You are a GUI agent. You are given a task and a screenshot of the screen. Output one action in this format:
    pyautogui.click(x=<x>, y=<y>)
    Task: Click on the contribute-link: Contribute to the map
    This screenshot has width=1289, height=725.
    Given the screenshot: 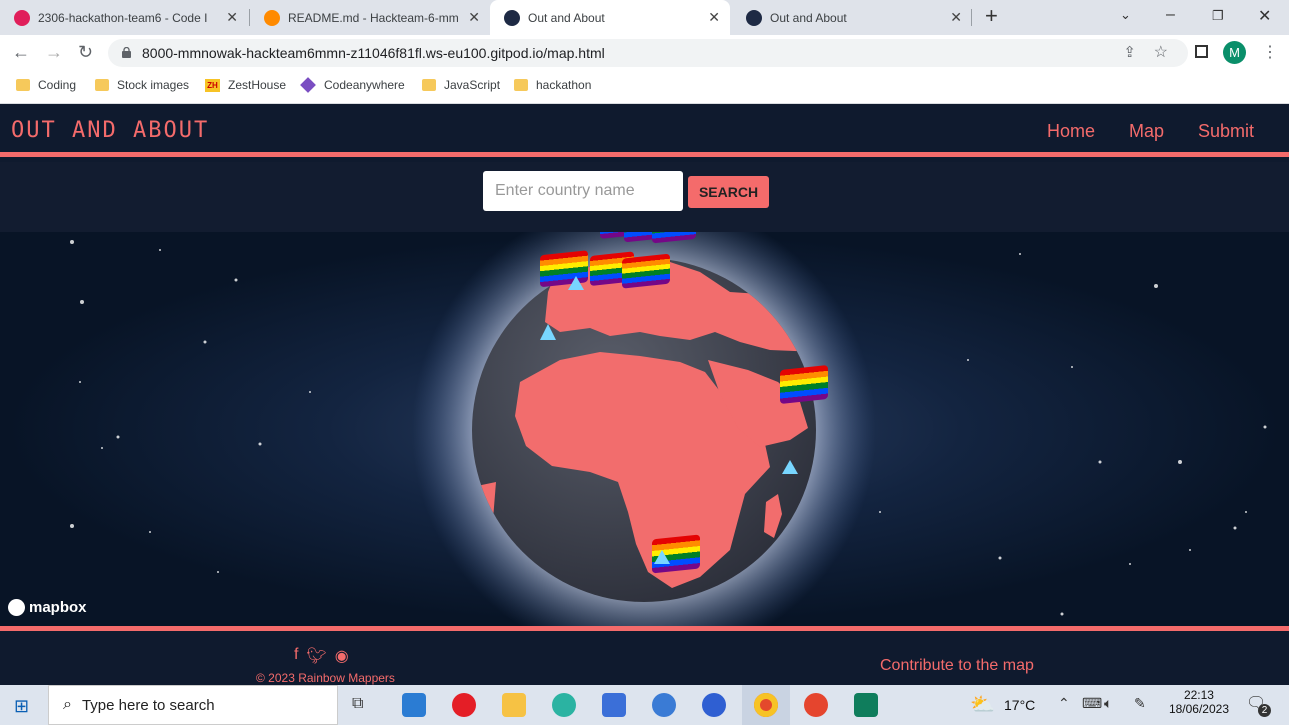 What is the action you would take?
    pyautogui.click(x=957, y=666)
    